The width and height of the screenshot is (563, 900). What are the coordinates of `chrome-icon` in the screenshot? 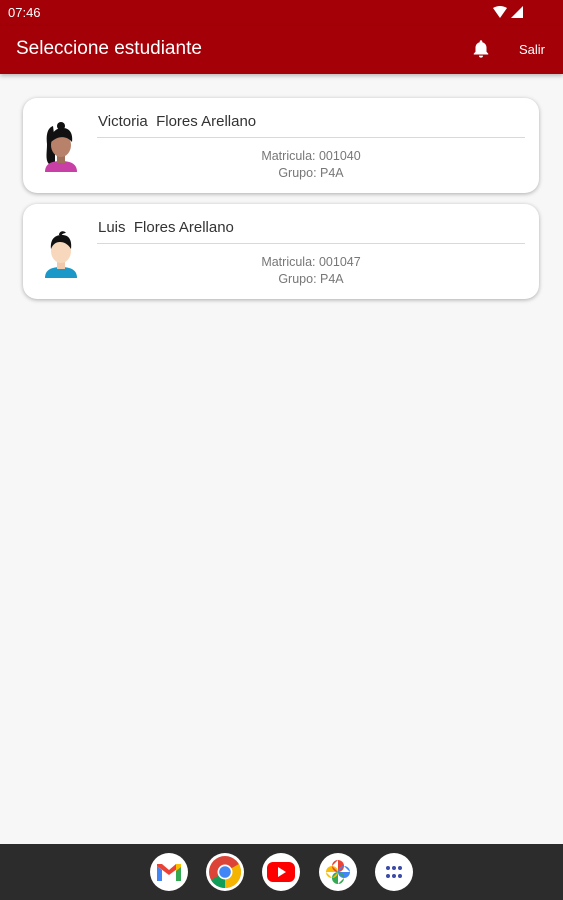 It's located at (225, 872).